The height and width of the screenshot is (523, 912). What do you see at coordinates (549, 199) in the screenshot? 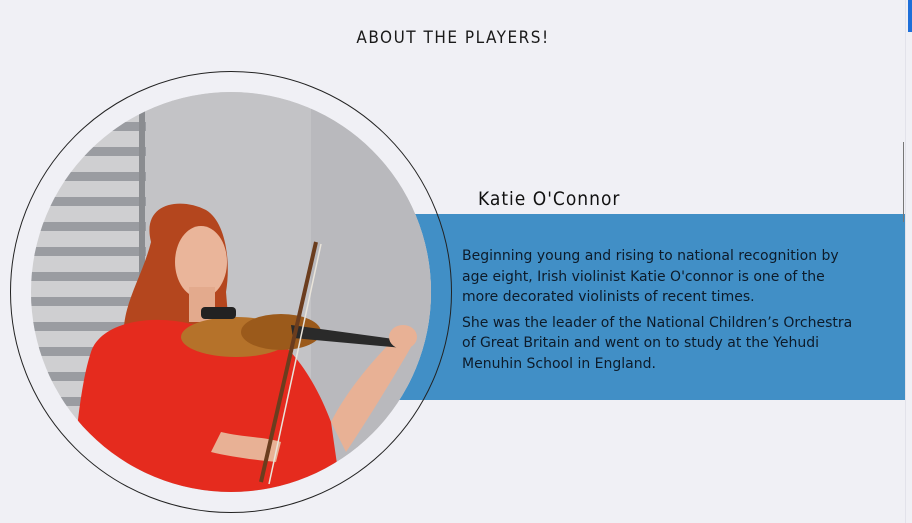
I see `player-name: Katie O'Connor` at bounding box center [549, 199].